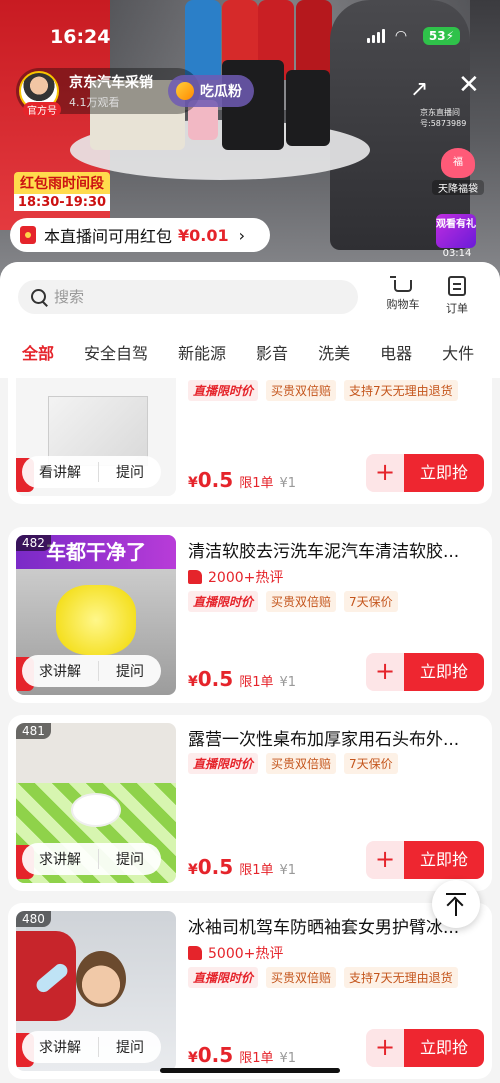 Image resolution: width=500 pixels, height=1083 pixels. Describe the element at coordinates (250, 320) in the screenshot. I see `panel-header: 购物车 订单 全部 安全自驾 新能源 影音 洗美 电器 大件` at that location.